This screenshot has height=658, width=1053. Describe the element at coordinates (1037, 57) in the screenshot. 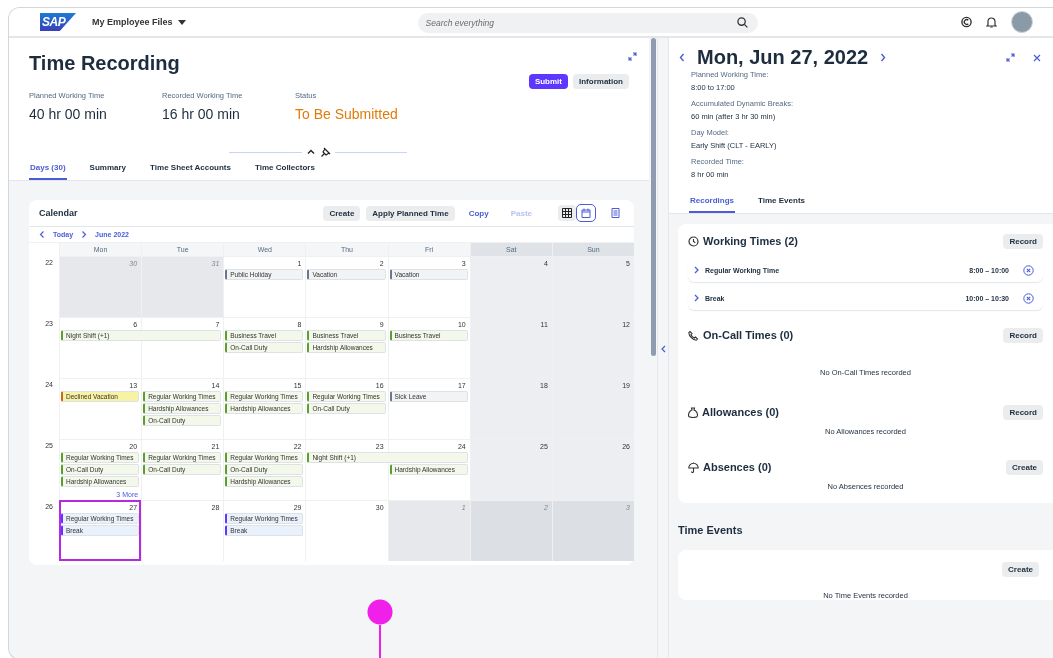

I see `close-icon` at that location.